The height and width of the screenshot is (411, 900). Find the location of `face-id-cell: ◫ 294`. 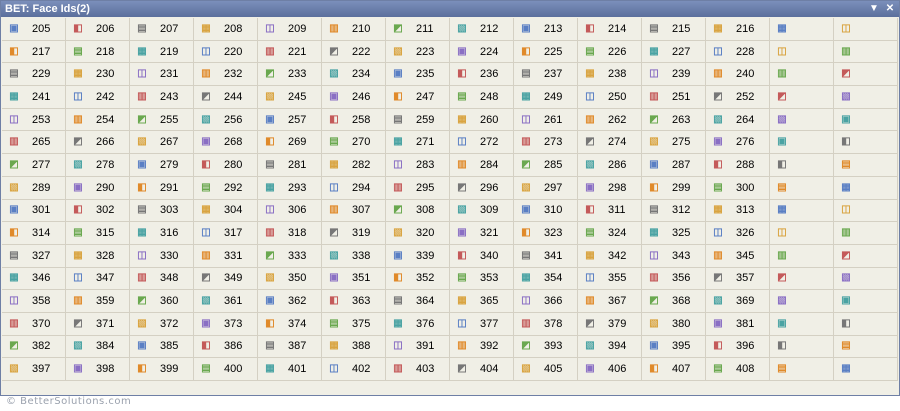

face-id-cell: ◫ 294 is located at coordinates (354, 188).